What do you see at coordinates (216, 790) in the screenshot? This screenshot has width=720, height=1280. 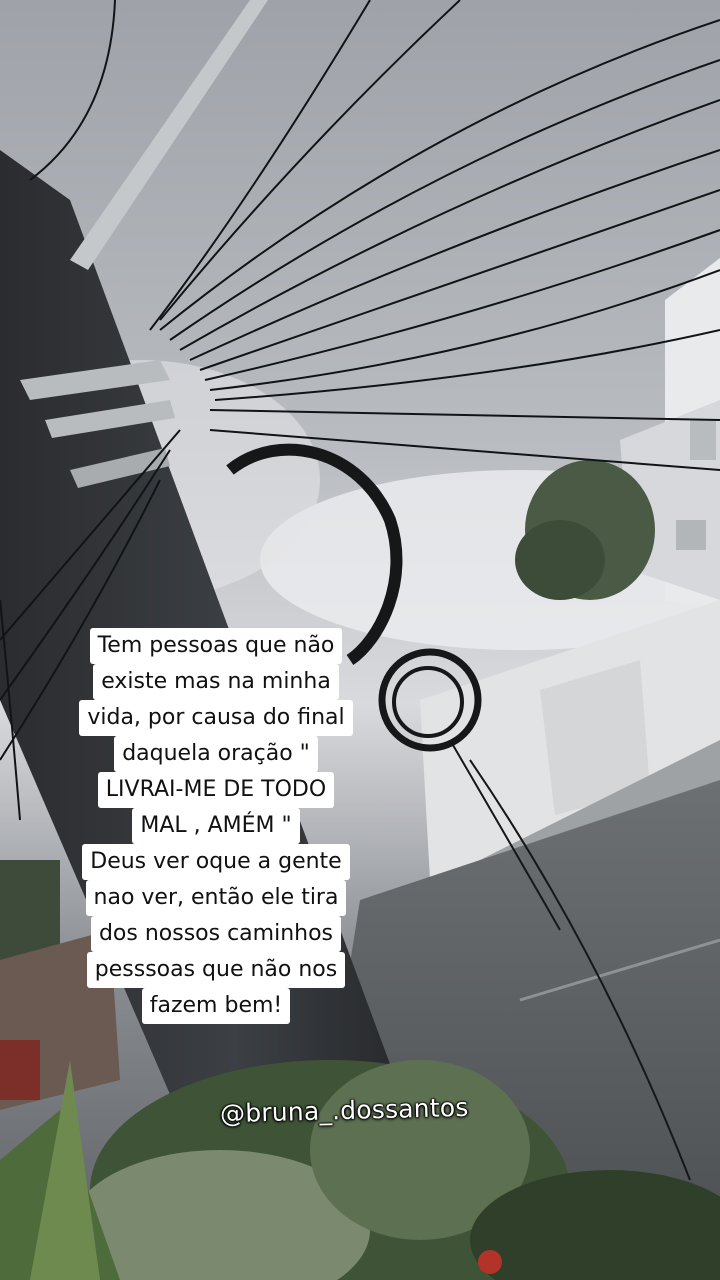 I see `caption-line: LIVRAI-ME DE TODO` at bounding box center [216, 790].